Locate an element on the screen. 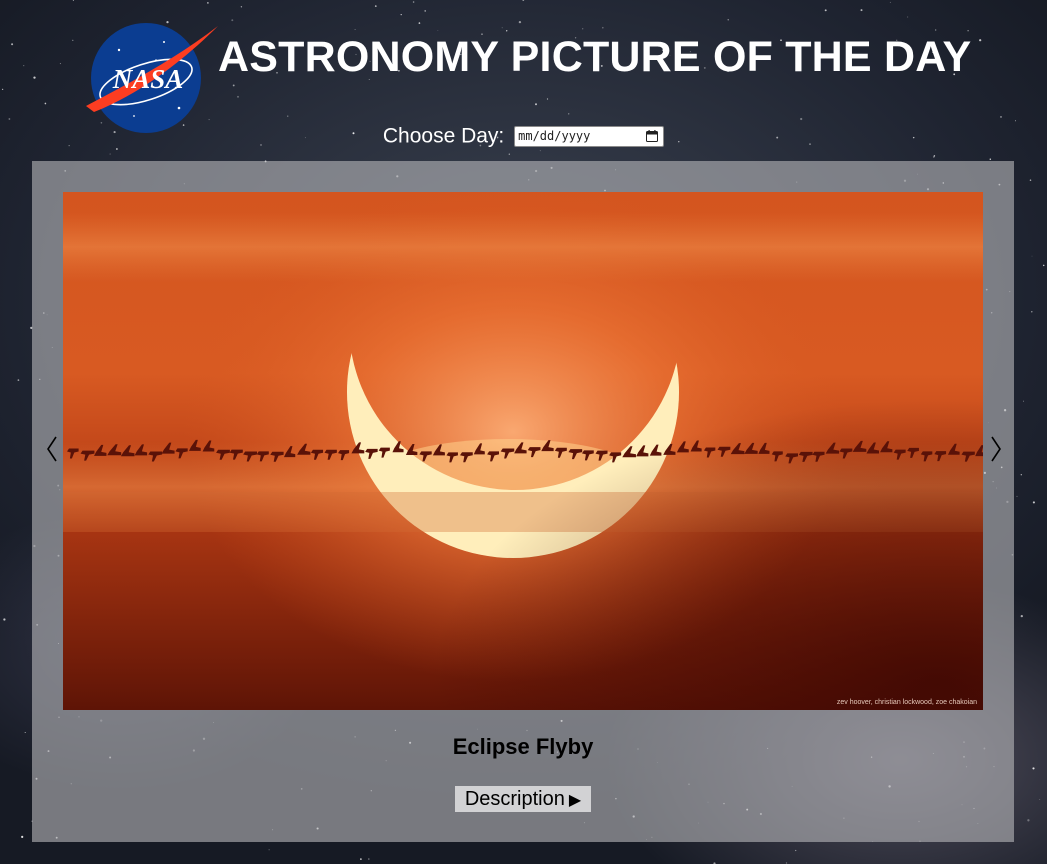 The width and height of the screenshot is (1047, 864). image-title: Eclipse Flyby is located at coordinates (523, 746).